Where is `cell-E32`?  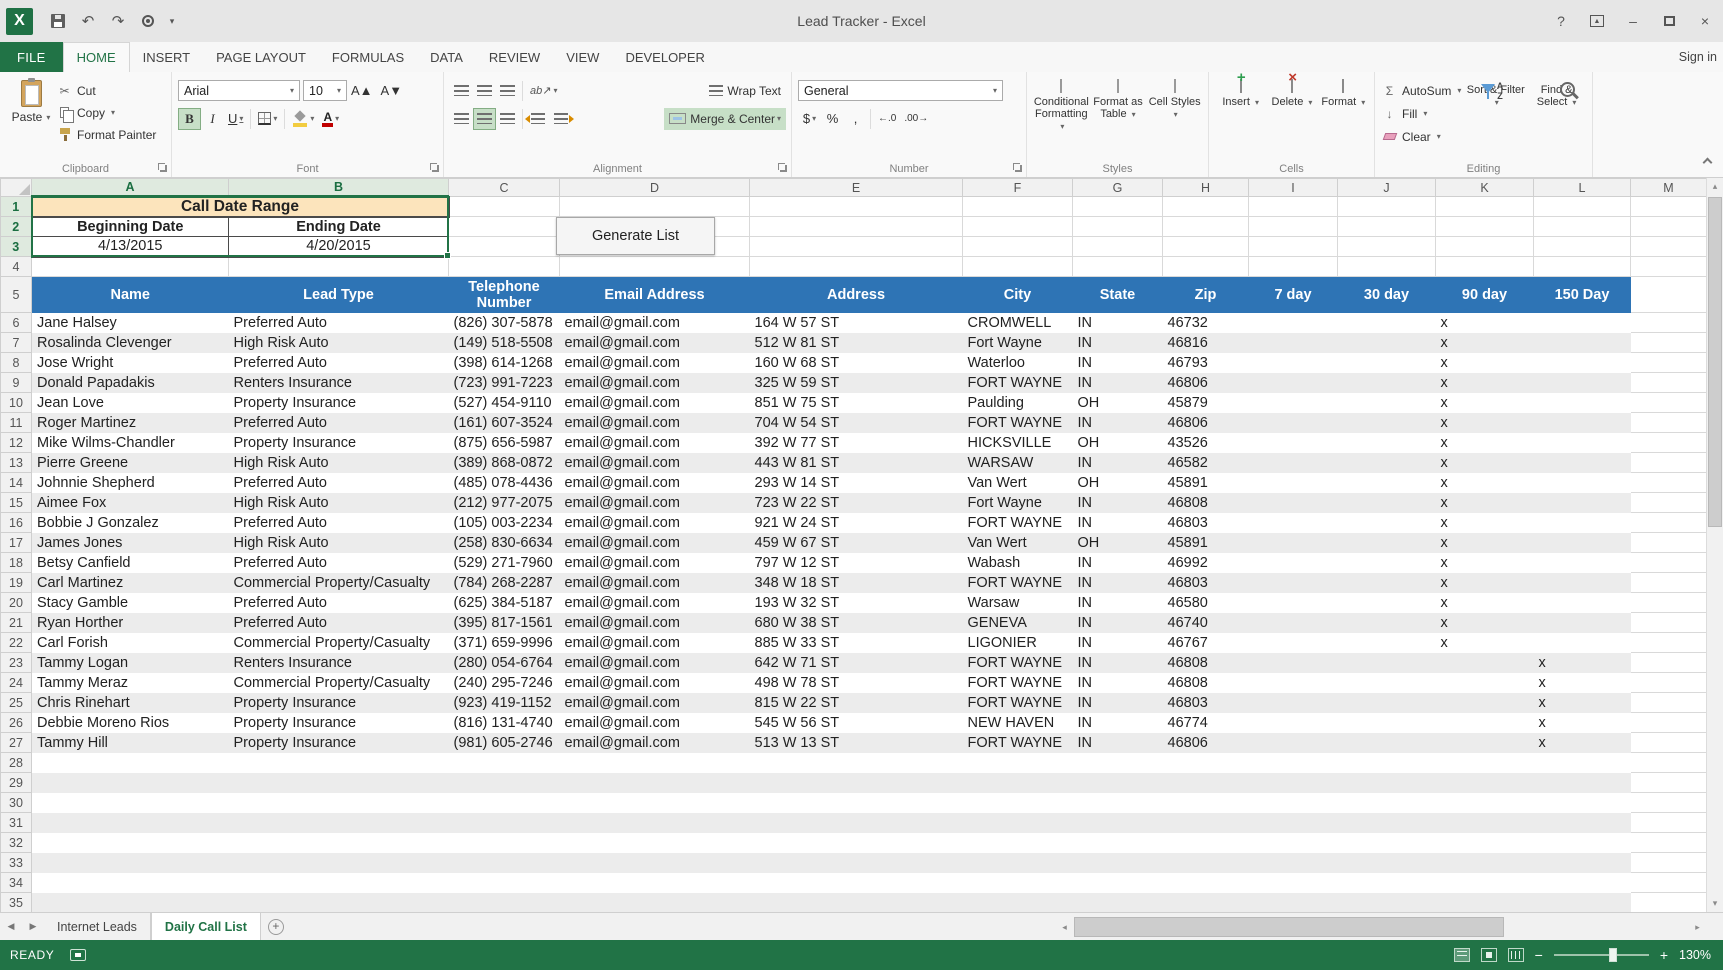 cell-E32 is located at coordinates (856, 842).